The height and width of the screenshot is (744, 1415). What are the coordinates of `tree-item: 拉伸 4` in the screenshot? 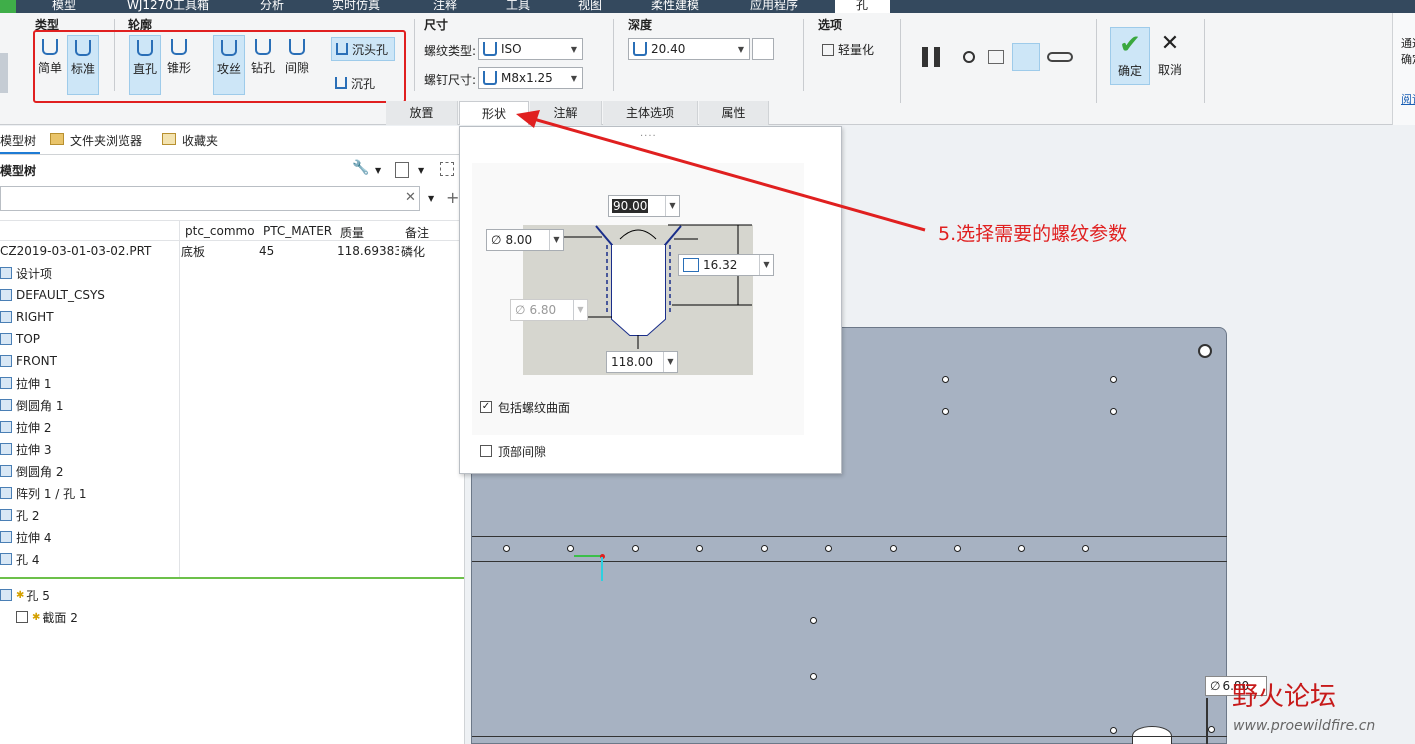 It's located at (25, 537).